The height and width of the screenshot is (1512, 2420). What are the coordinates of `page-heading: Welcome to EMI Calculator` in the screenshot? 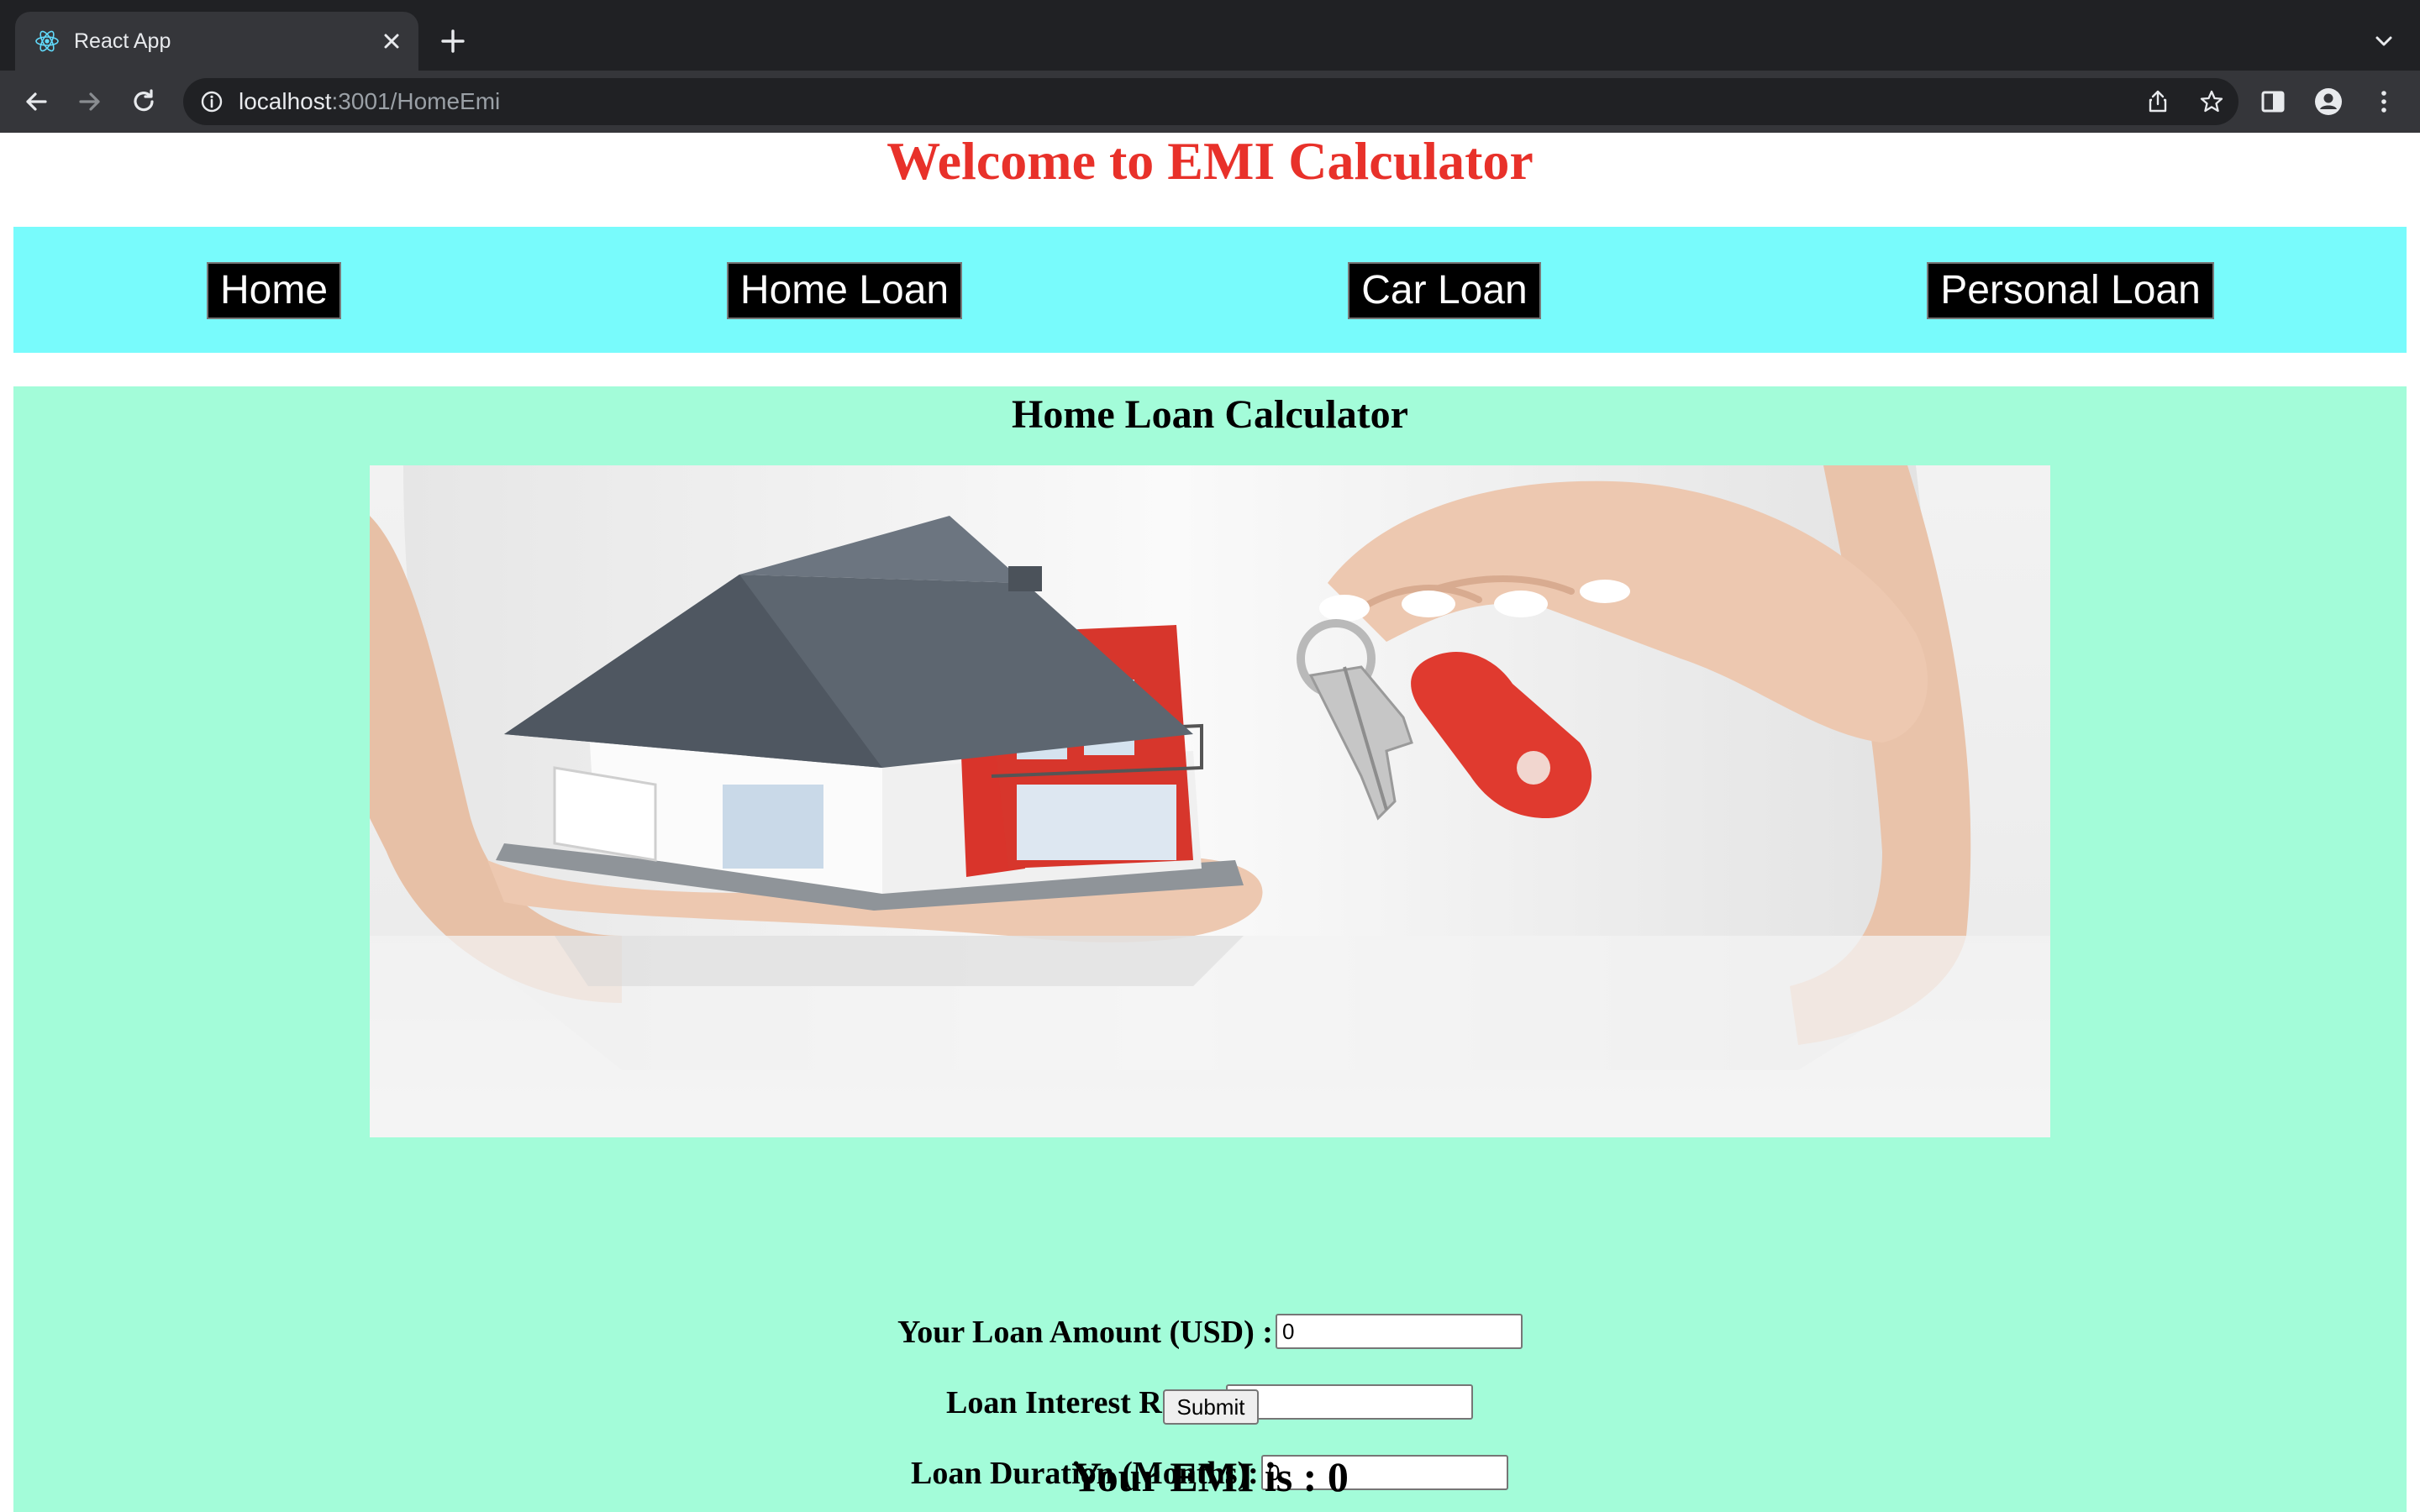 It's located at (1210, 162).